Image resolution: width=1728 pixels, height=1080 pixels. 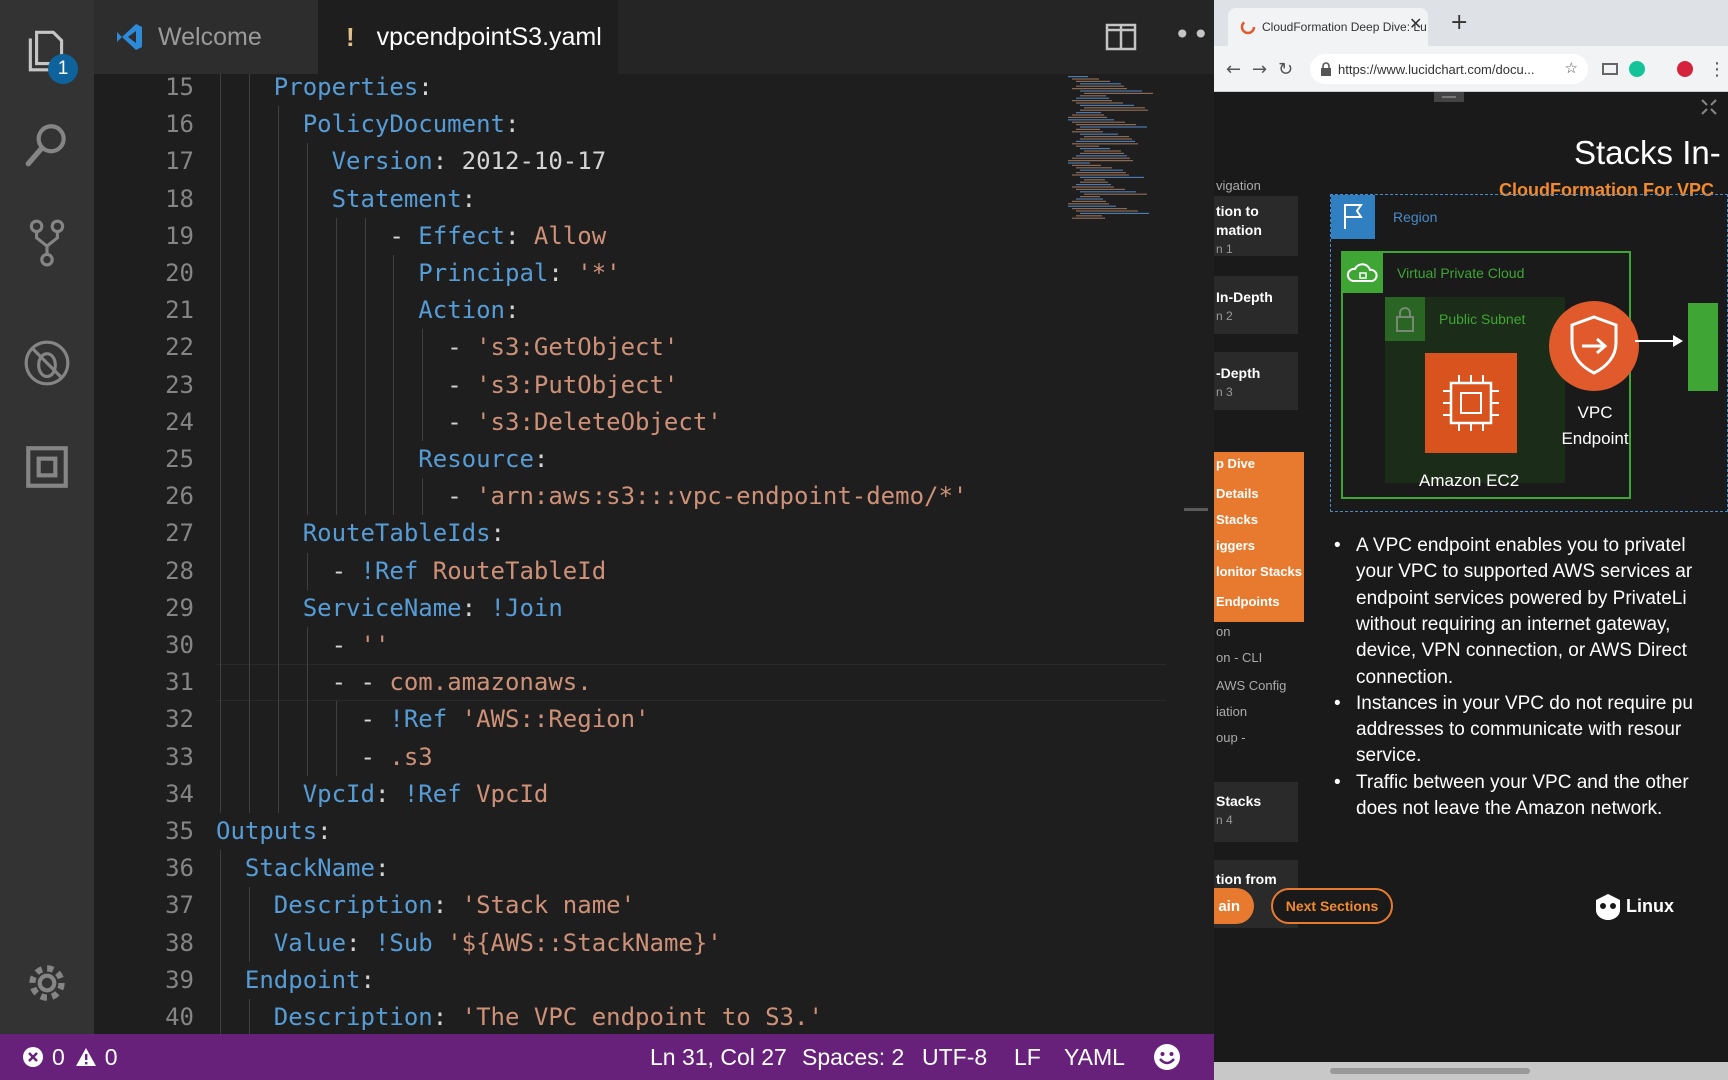 What do you see at coordinates (47, 243) in the screenshot?
I see `source-control-icon` at bounding box center [47, 243].